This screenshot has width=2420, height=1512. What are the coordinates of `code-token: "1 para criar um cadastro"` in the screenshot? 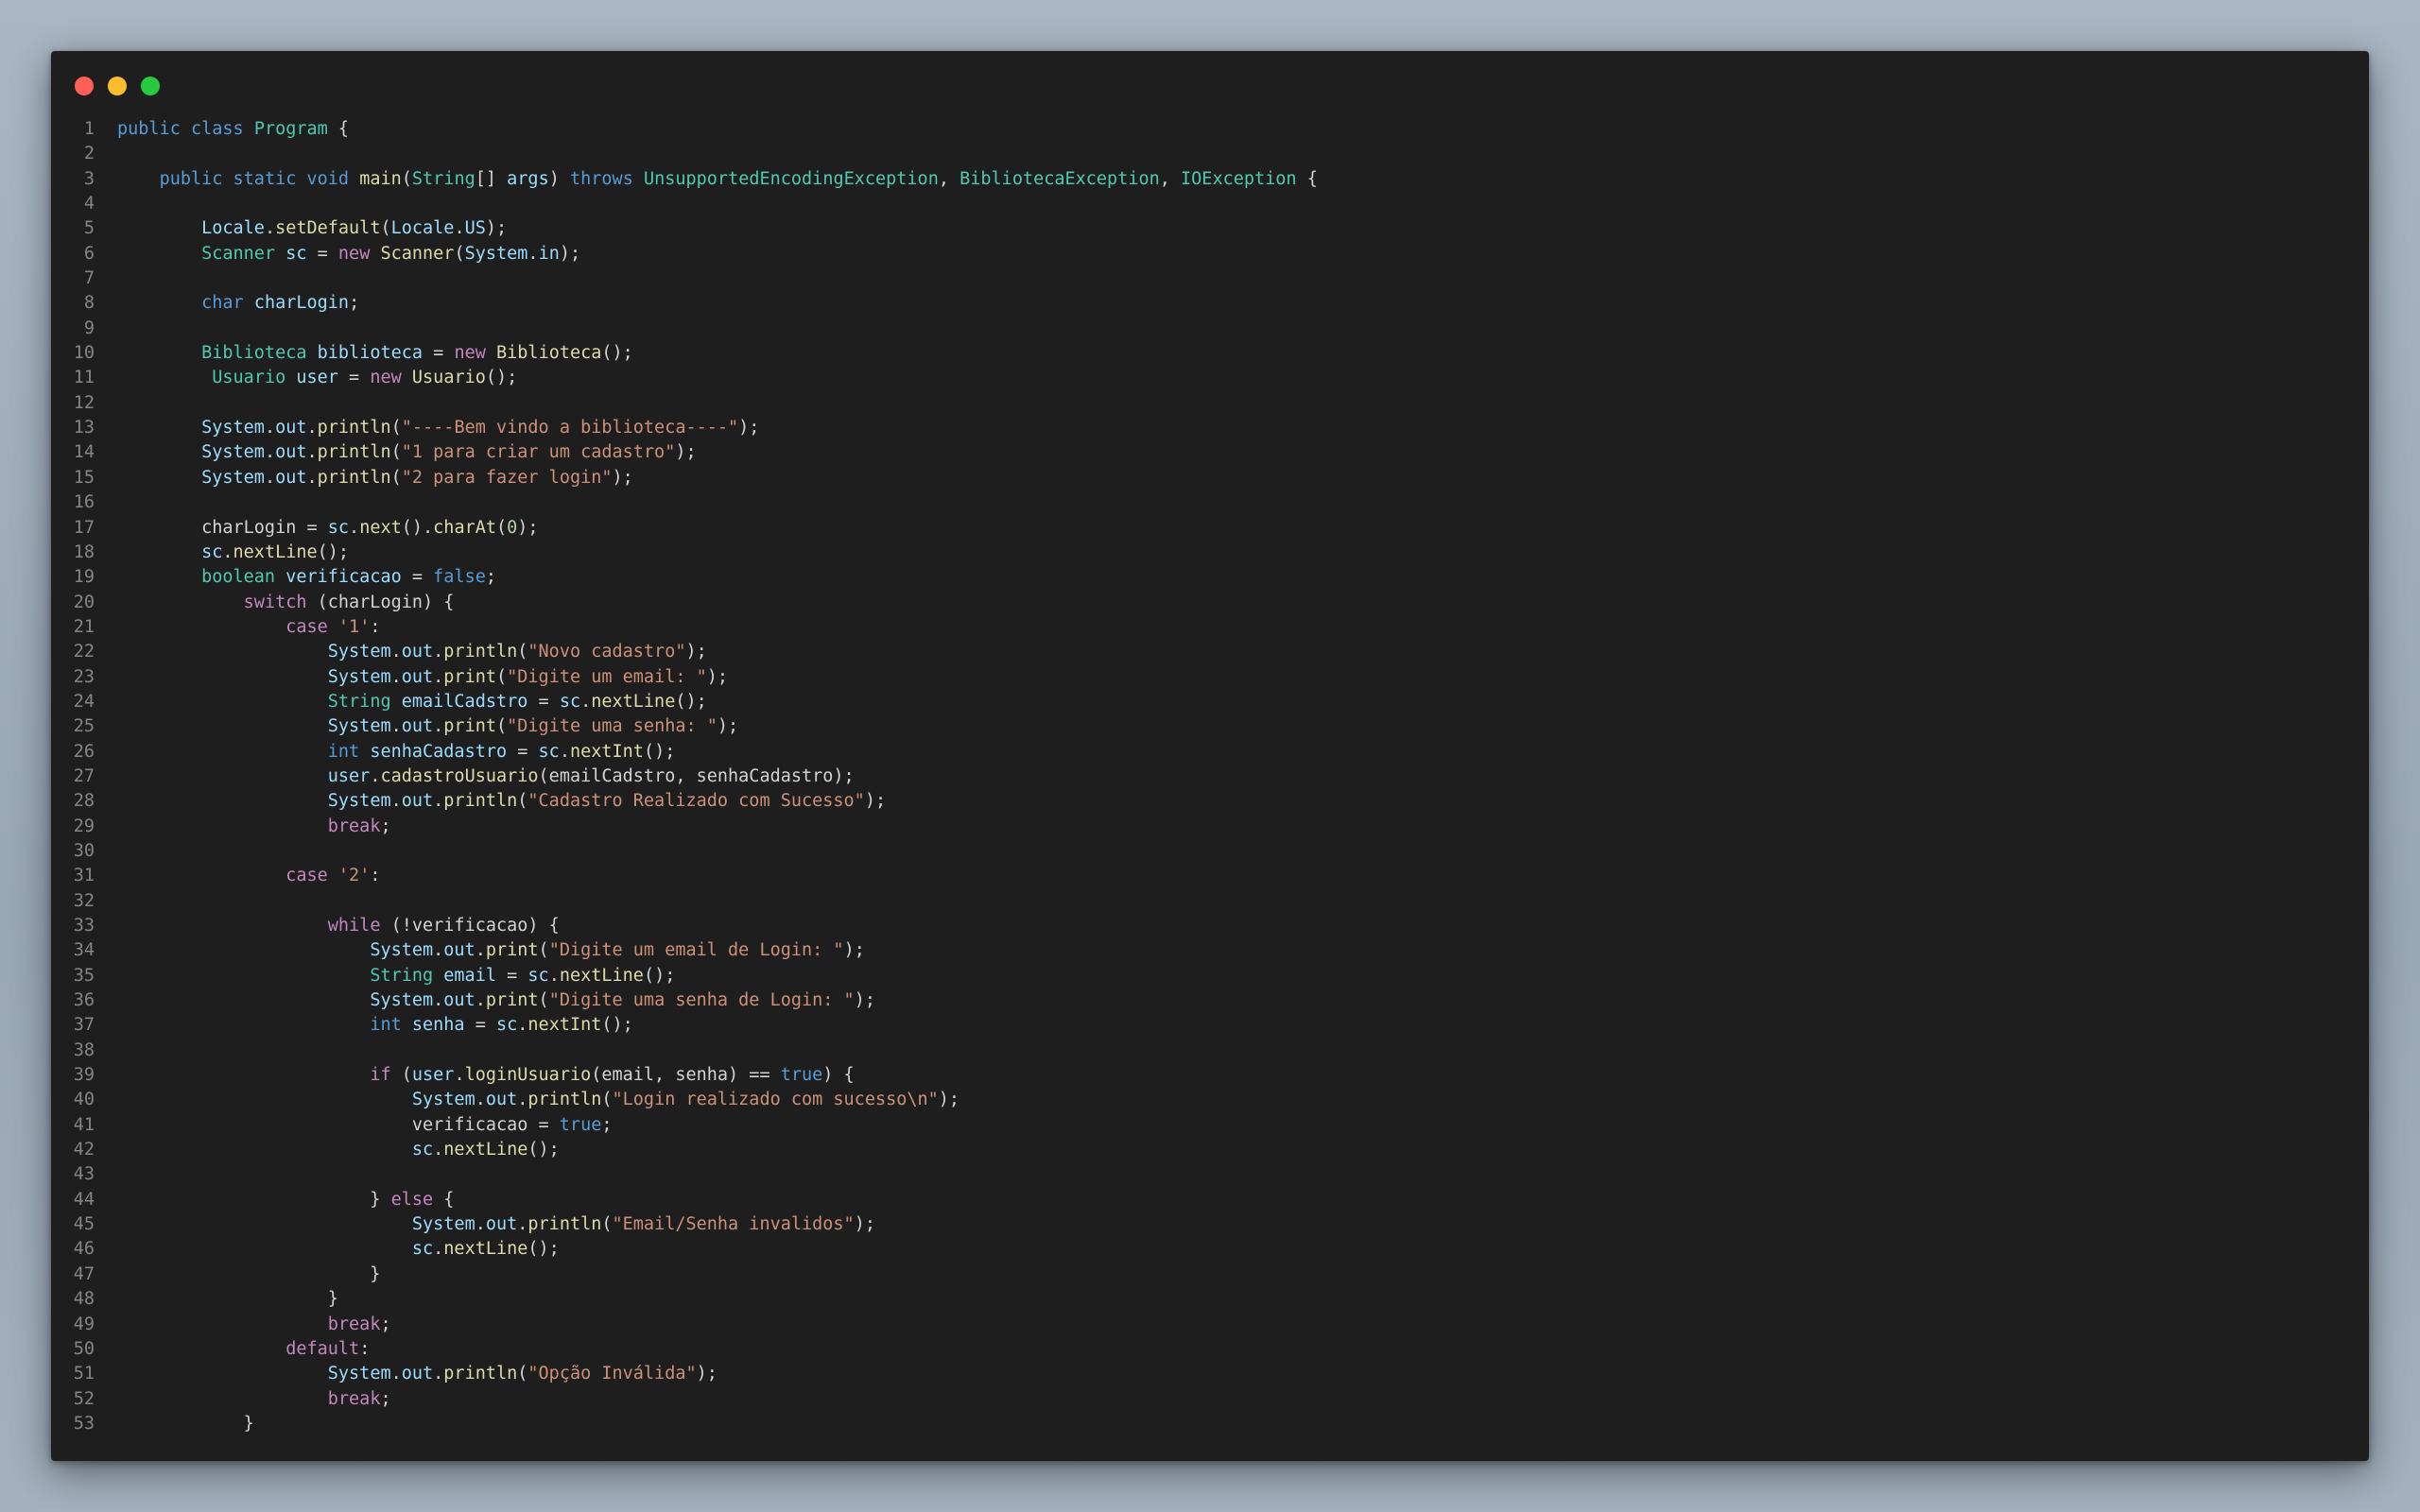 It's located at (538, 452).